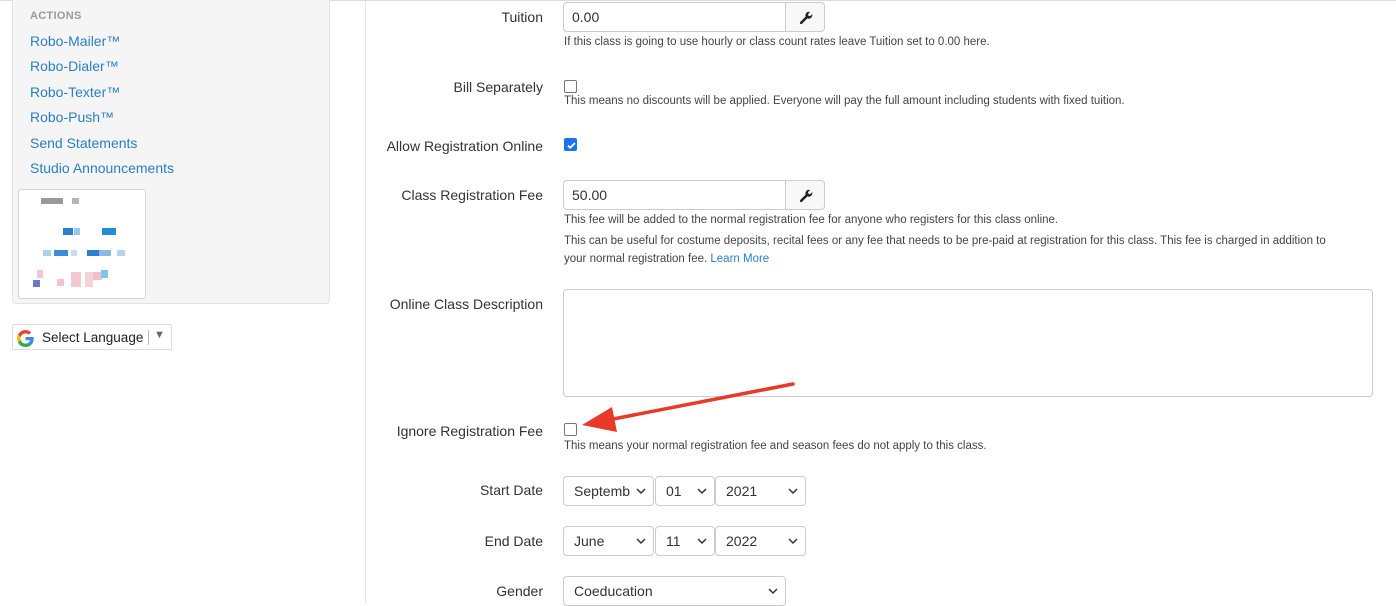 The height and width of the screenshot is (606, 1396). I want to click on registration-fee-help-line-3: your normal registration fee. Learn More, so click(666, 259).